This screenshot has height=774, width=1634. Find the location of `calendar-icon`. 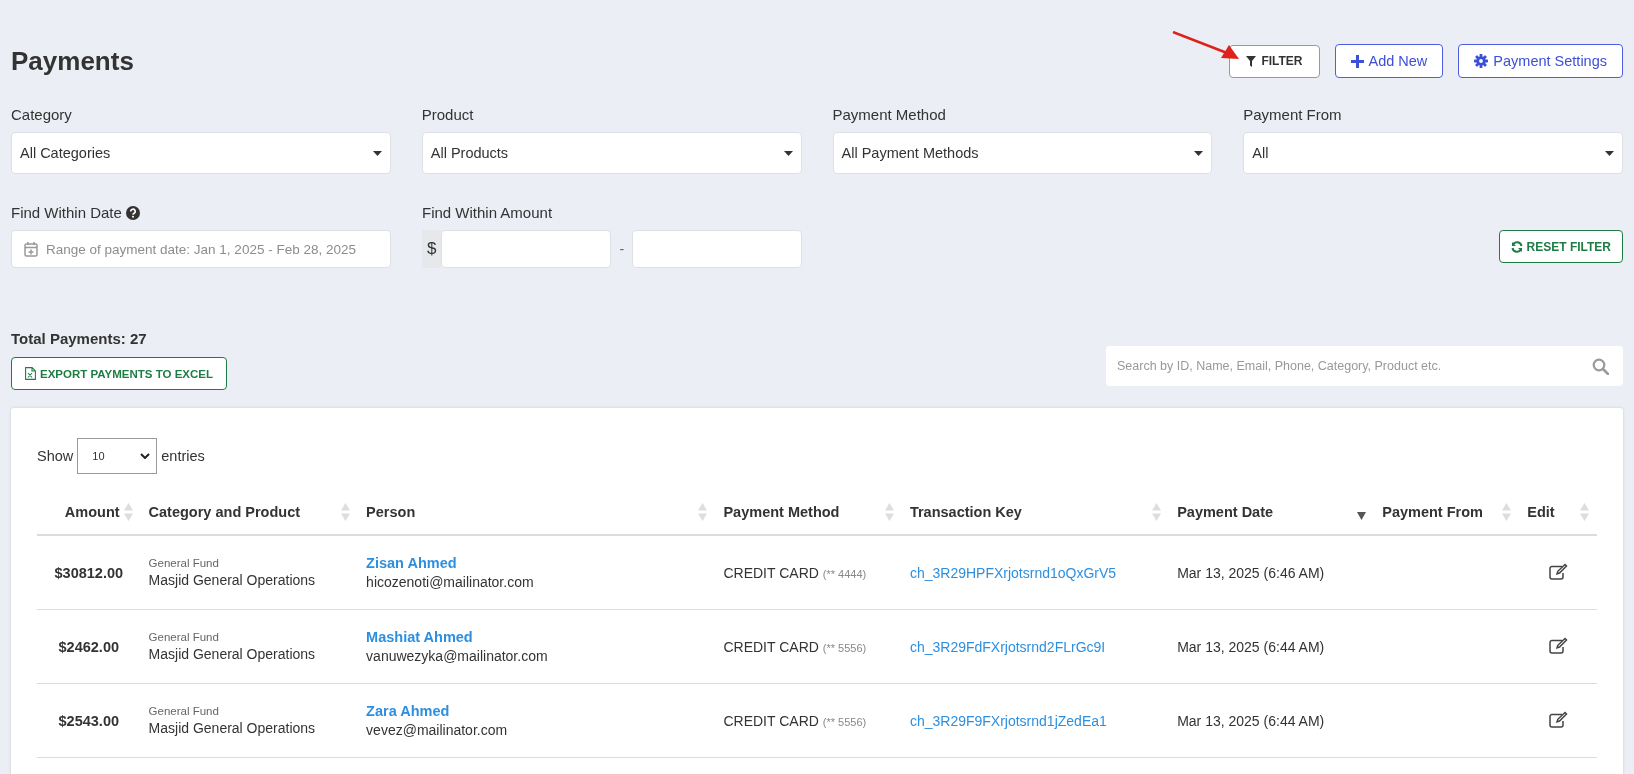

calendar-icon is located at coordinates (31, 249).